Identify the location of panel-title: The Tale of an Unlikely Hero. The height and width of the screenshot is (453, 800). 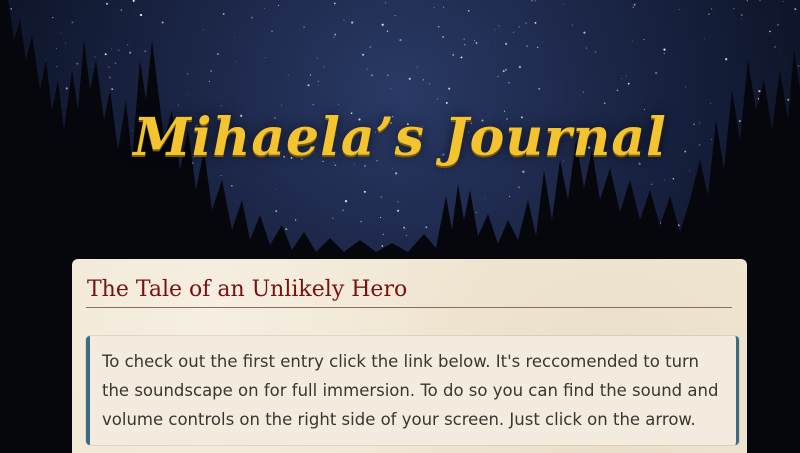
(247, 289).